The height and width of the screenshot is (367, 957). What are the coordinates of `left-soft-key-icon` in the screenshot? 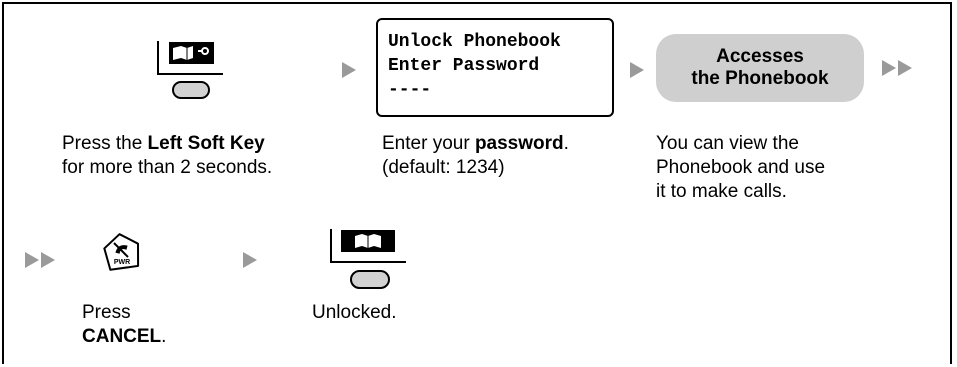 It's located at (190, 70).